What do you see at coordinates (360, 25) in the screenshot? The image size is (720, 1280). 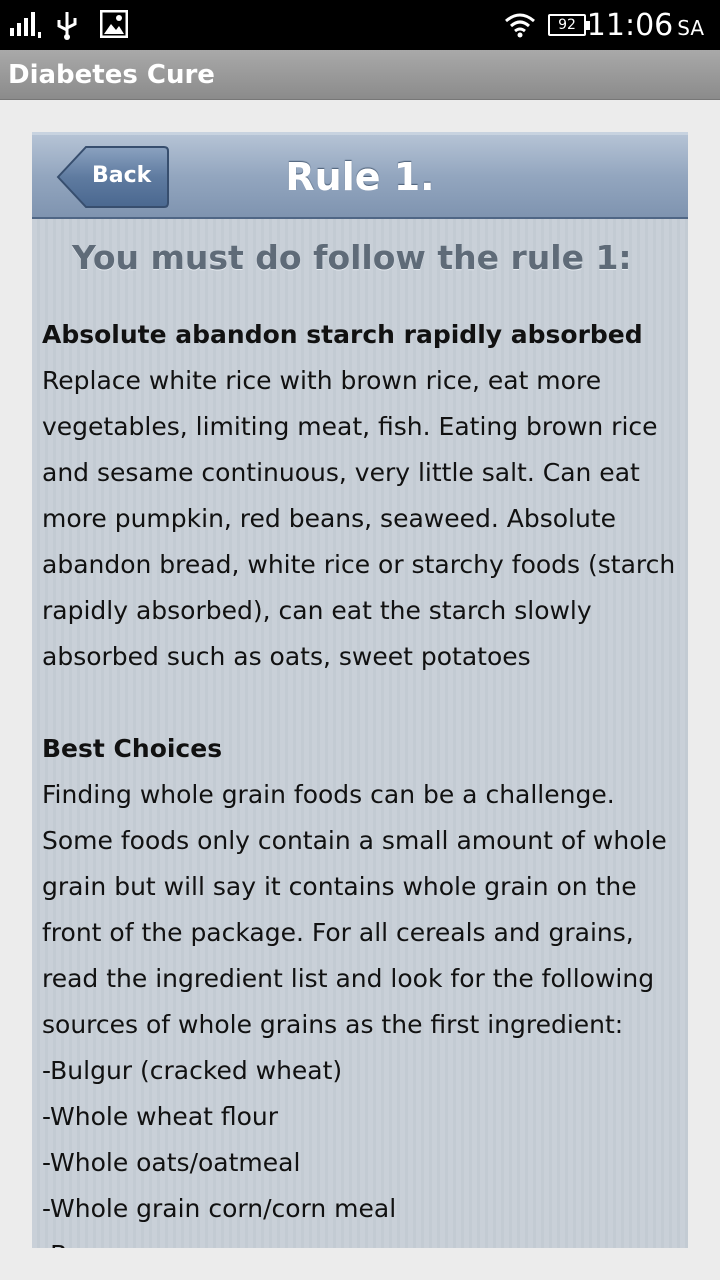 I see `status-bar: 92 11:06 SA` at bounding box center [360, 25].